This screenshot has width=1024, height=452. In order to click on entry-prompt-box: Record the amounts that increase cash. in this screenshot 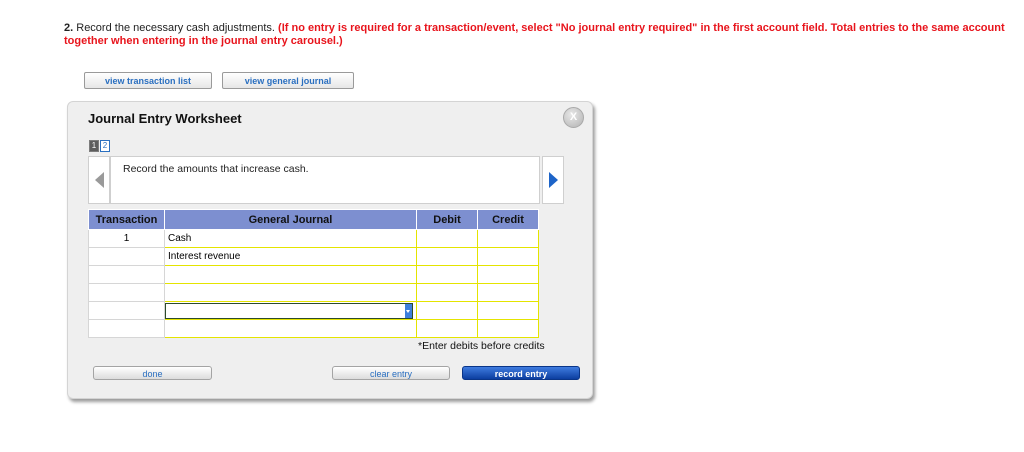, I will do `click(325, 180)`.